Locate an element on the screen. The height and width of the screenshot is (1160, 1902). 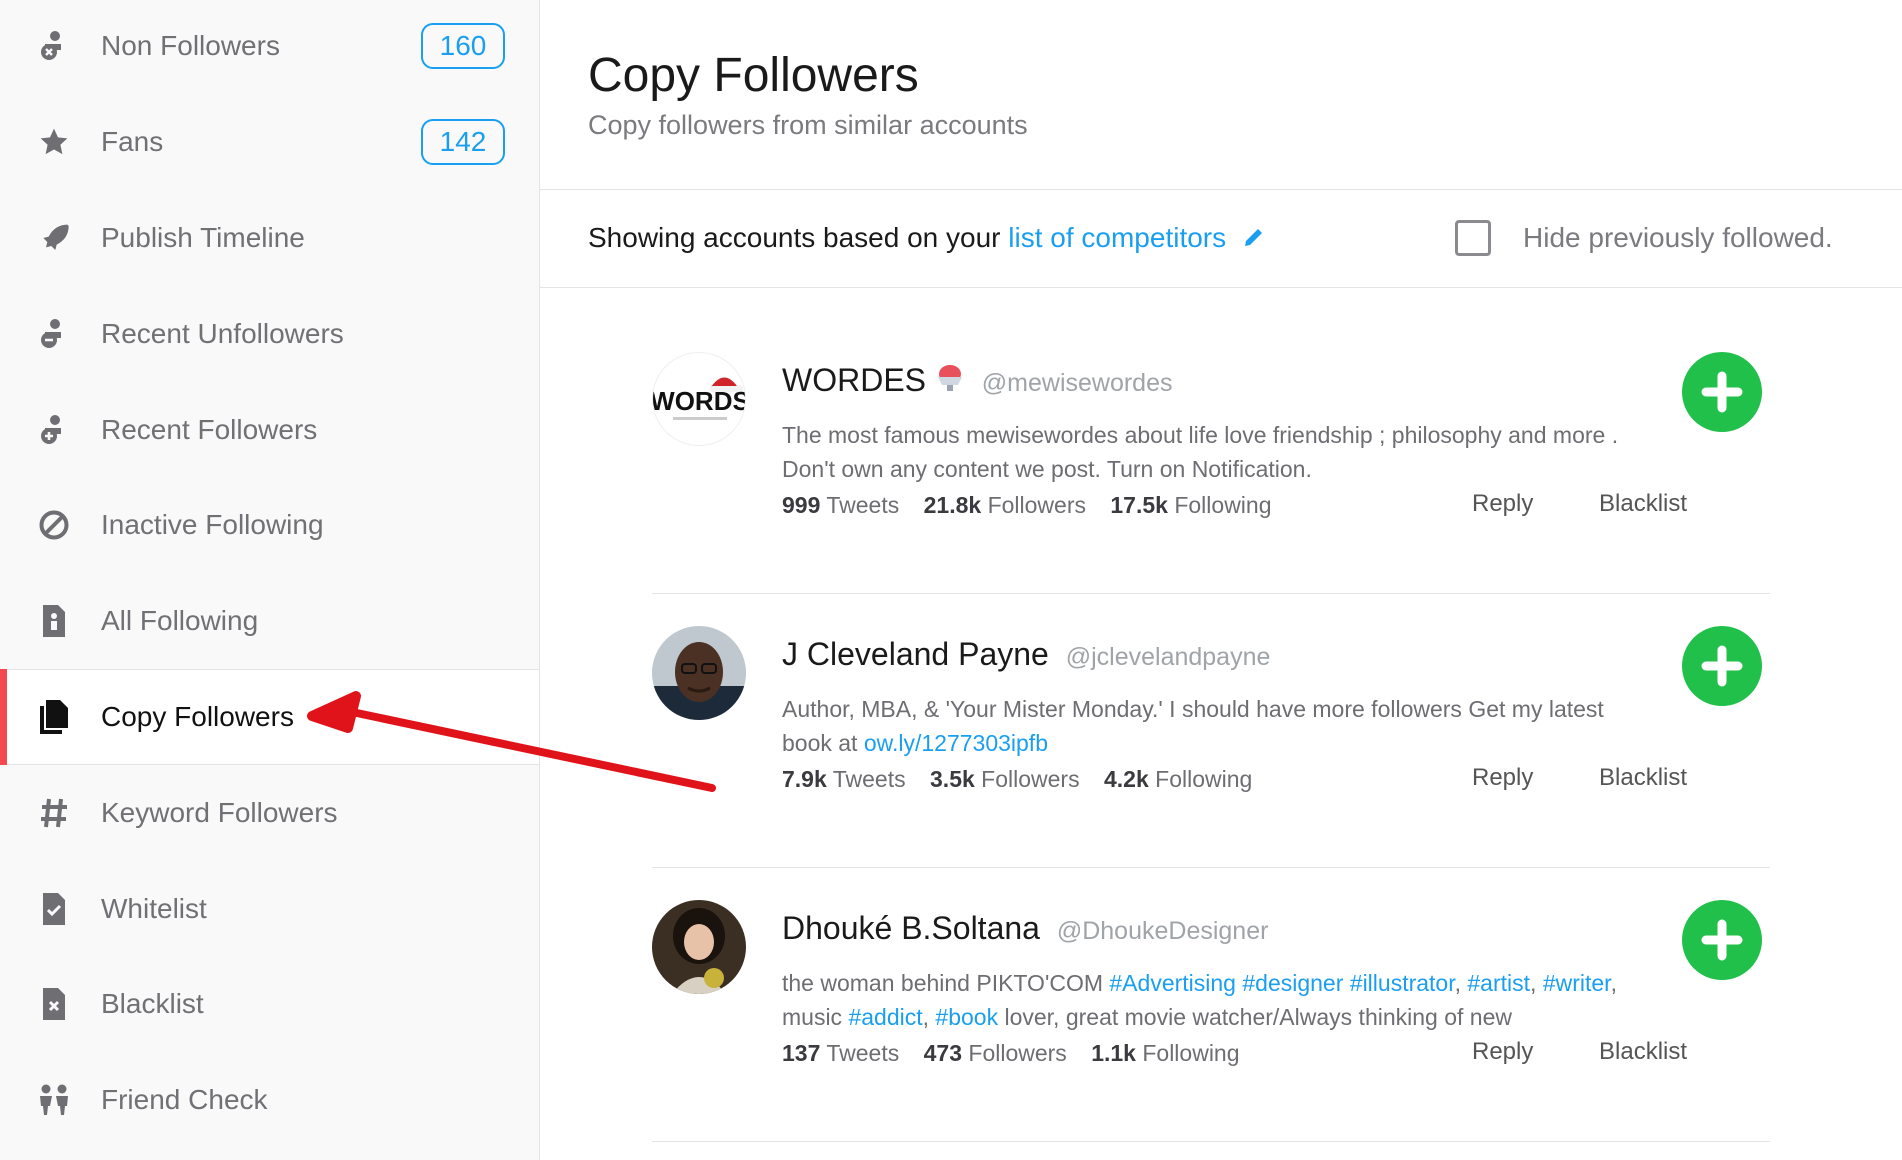
people-icon is located at coordinates (54, 1100).